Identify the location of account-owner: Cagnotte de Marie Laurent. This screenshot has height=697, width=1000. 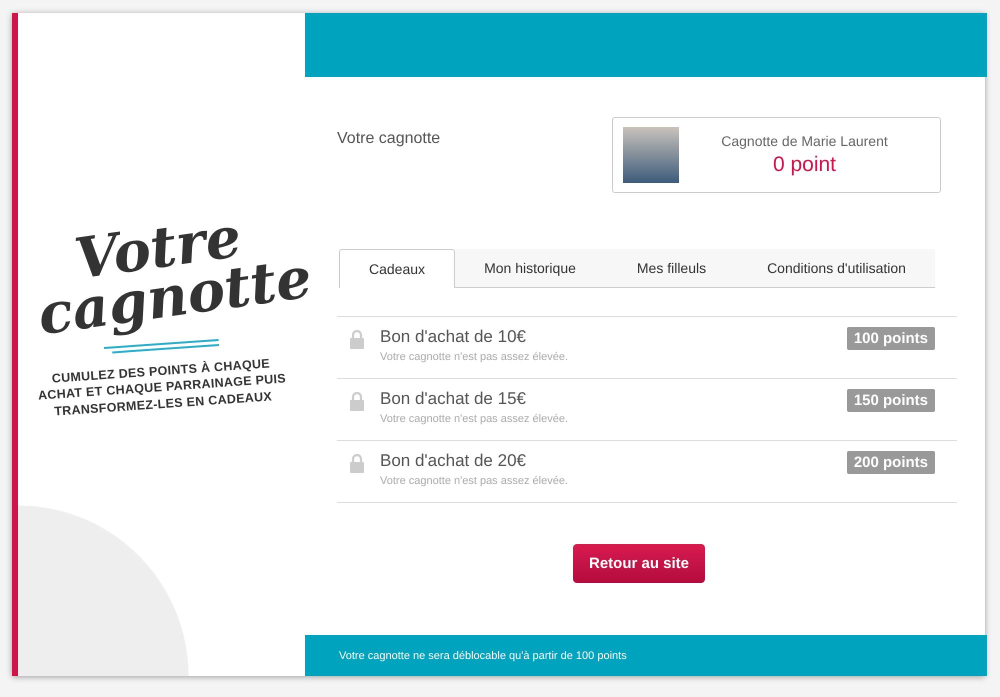
(804, 141).